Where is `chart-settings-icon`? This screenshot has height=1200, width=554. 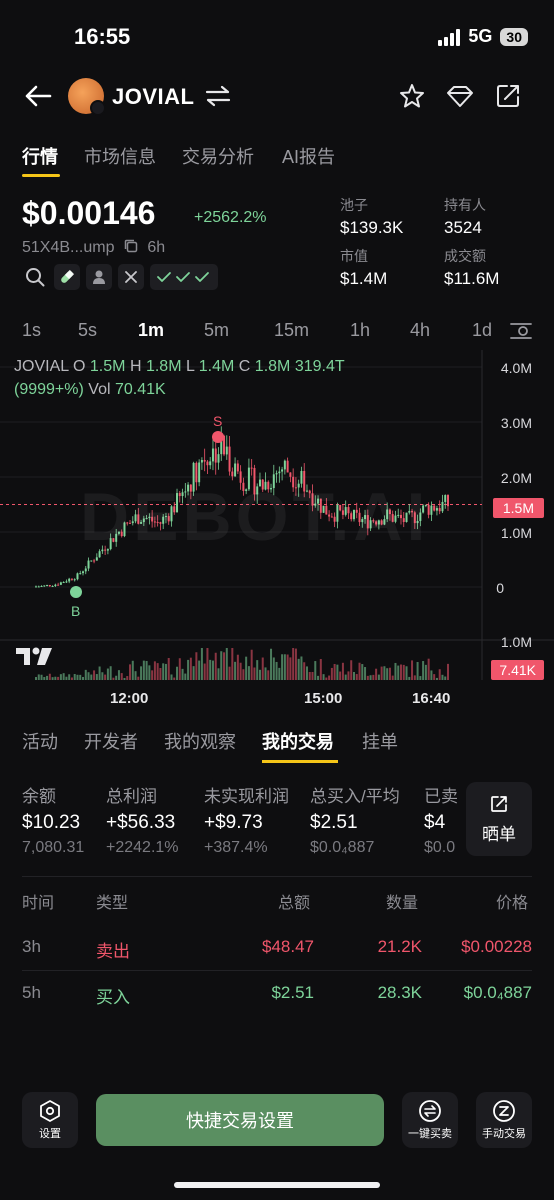 chart-settings-icon is located at coordinates (521, 333).